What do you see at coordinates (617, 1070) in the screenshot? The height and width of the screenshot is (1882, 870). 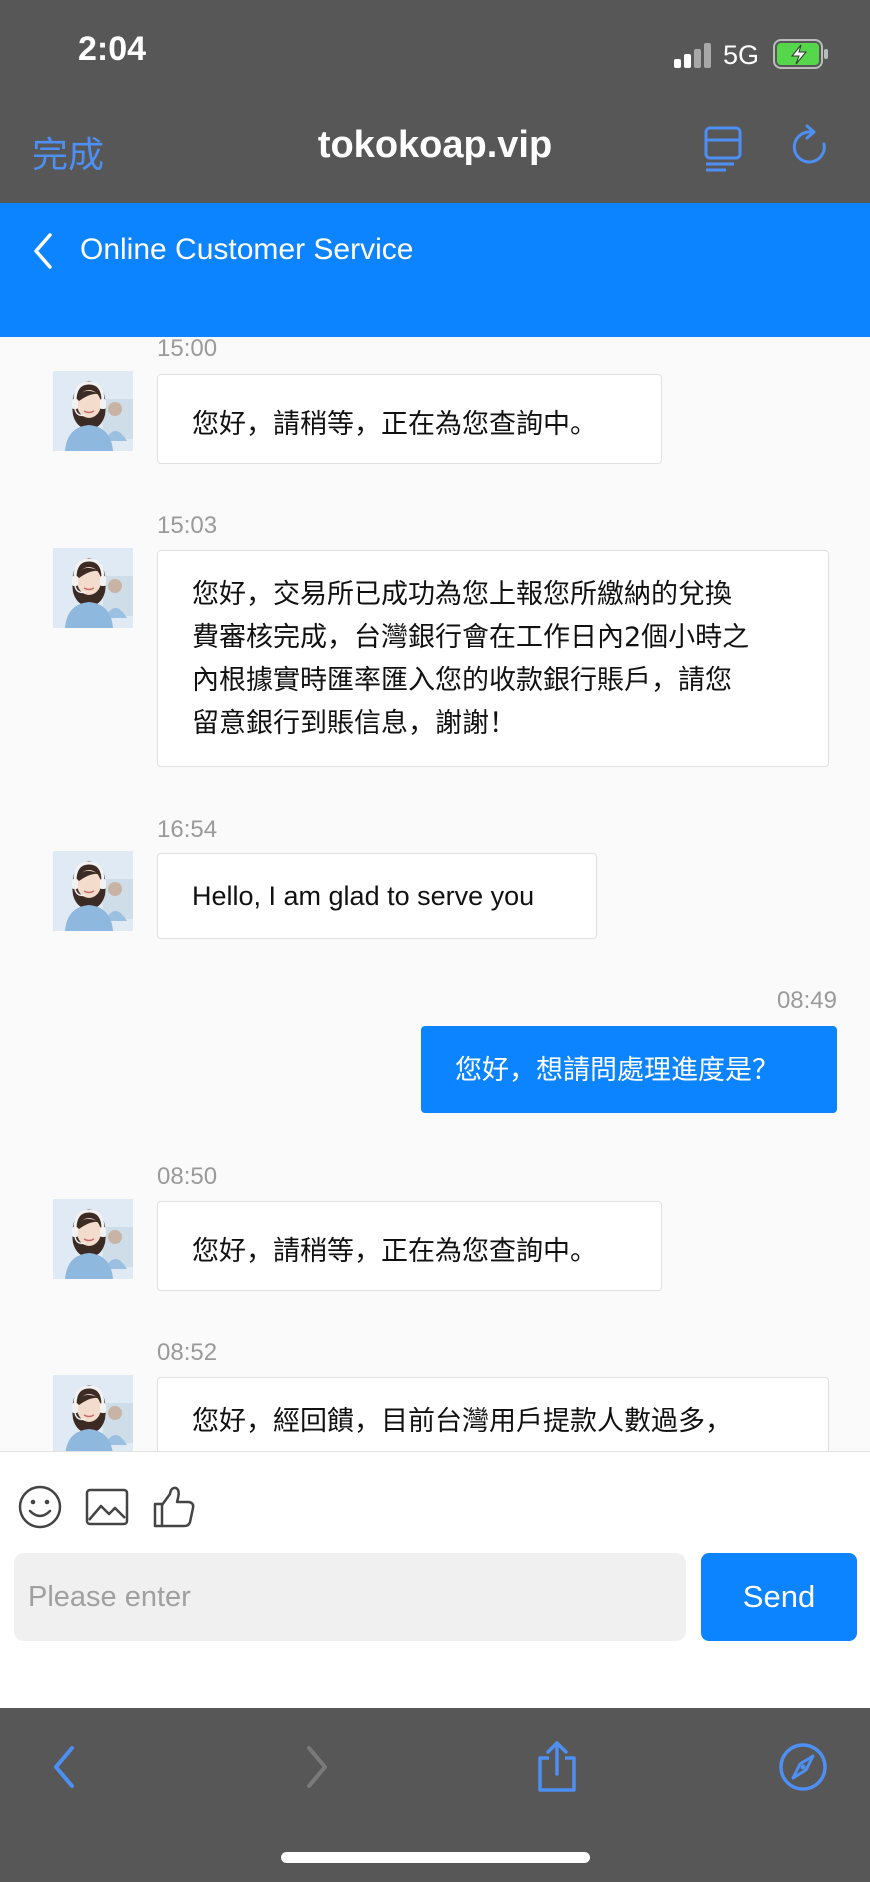 I see `message-text: 您好，想請問處理進度是？` at bounding box center [617, 1070].